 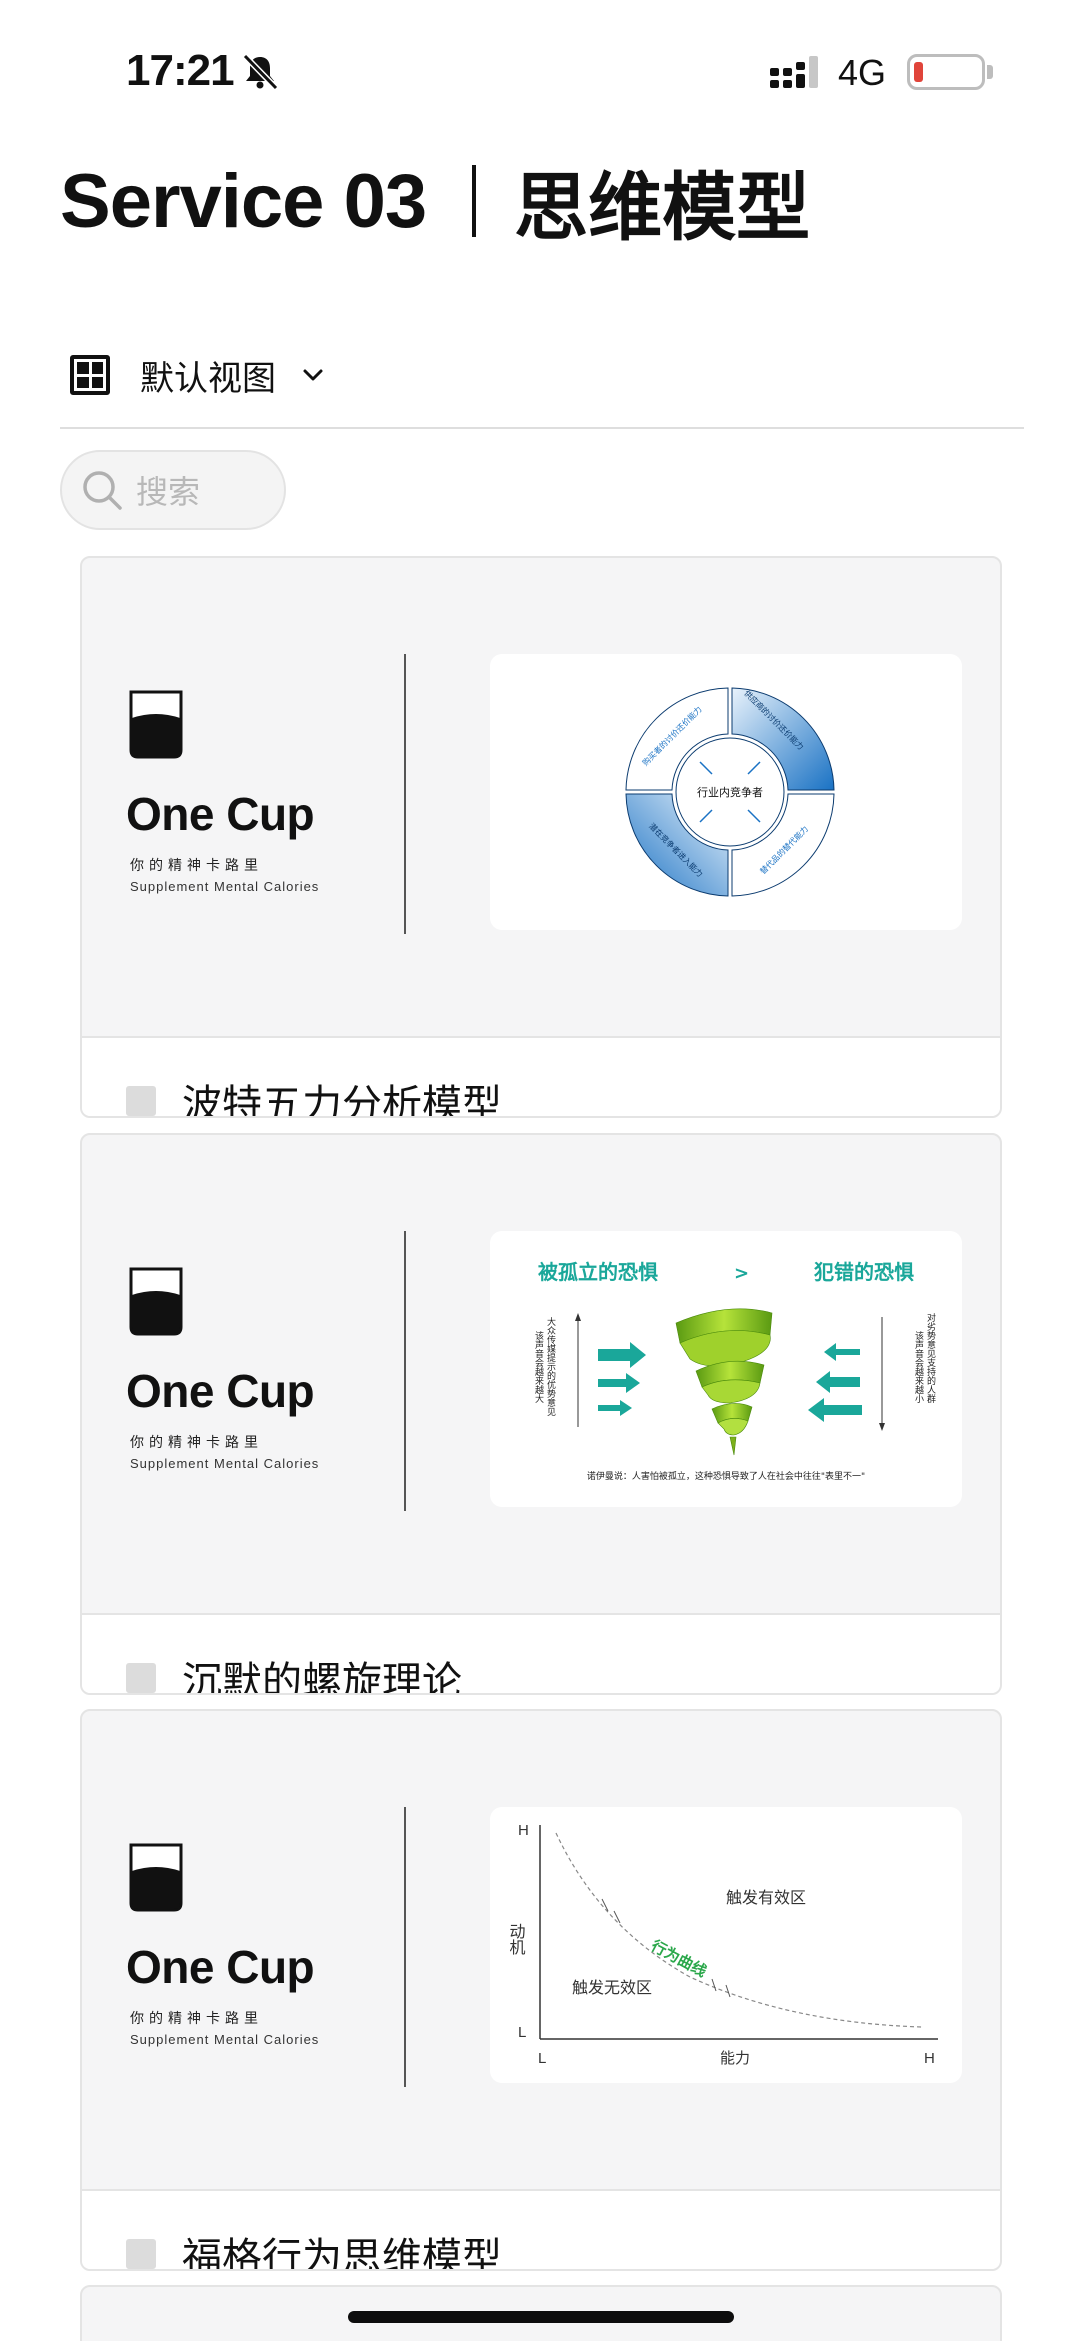 What do you see at coordinates (260, 72) in the screenshot?
I see `bell-muted-icon` at bounding box center [260, 72].